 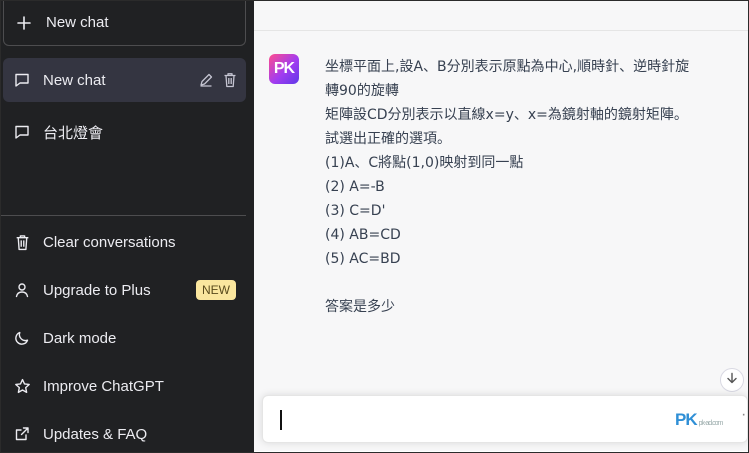 I want to click on pencil-icon, so click(x=206, y=80).